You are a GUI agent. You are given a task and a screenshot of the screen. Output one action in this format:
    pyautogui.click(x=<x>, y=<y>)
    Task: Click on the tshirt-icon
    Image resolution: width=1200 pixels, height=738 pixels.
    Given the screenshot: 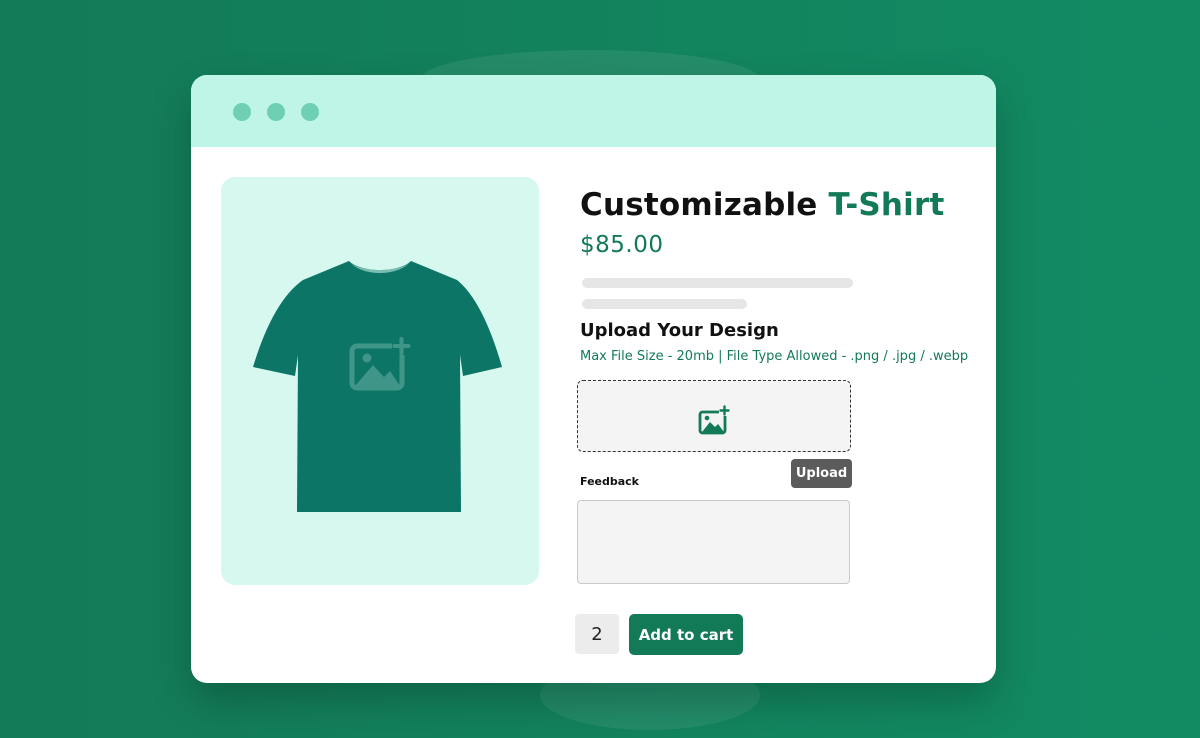 What is the action you would take?
    pyautogui.click(x=377, y=386)
    